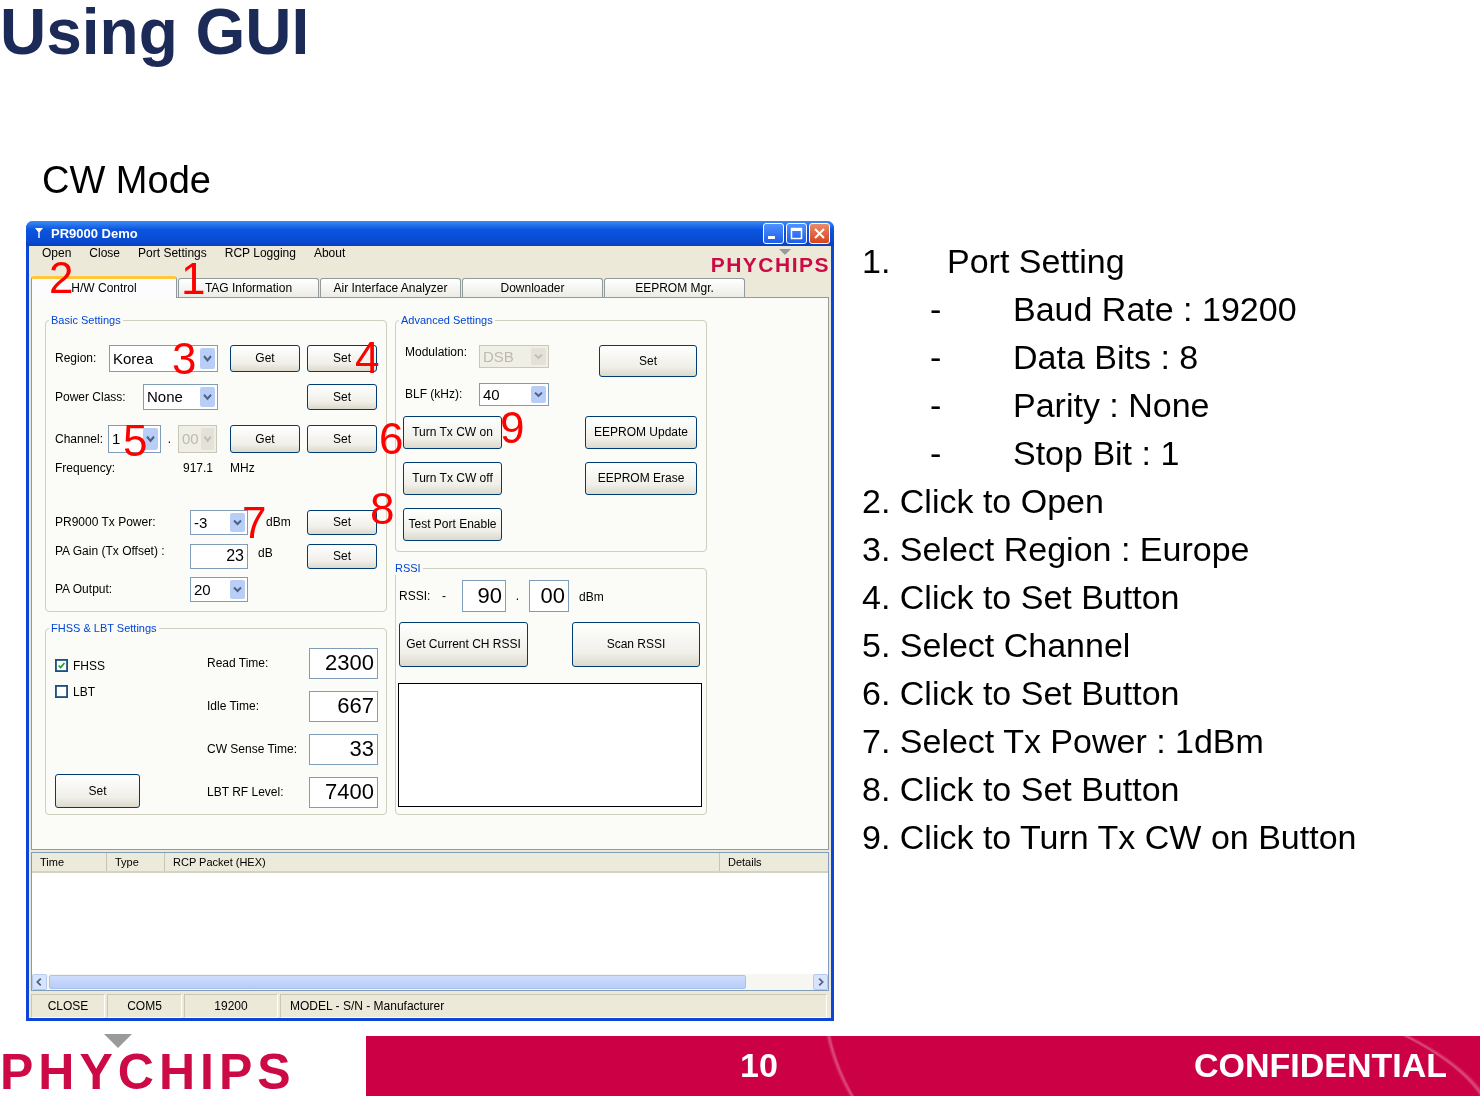 This screenshot has height=1096, width=1480. I want to click on page-number: 10, so click(759, 1066).